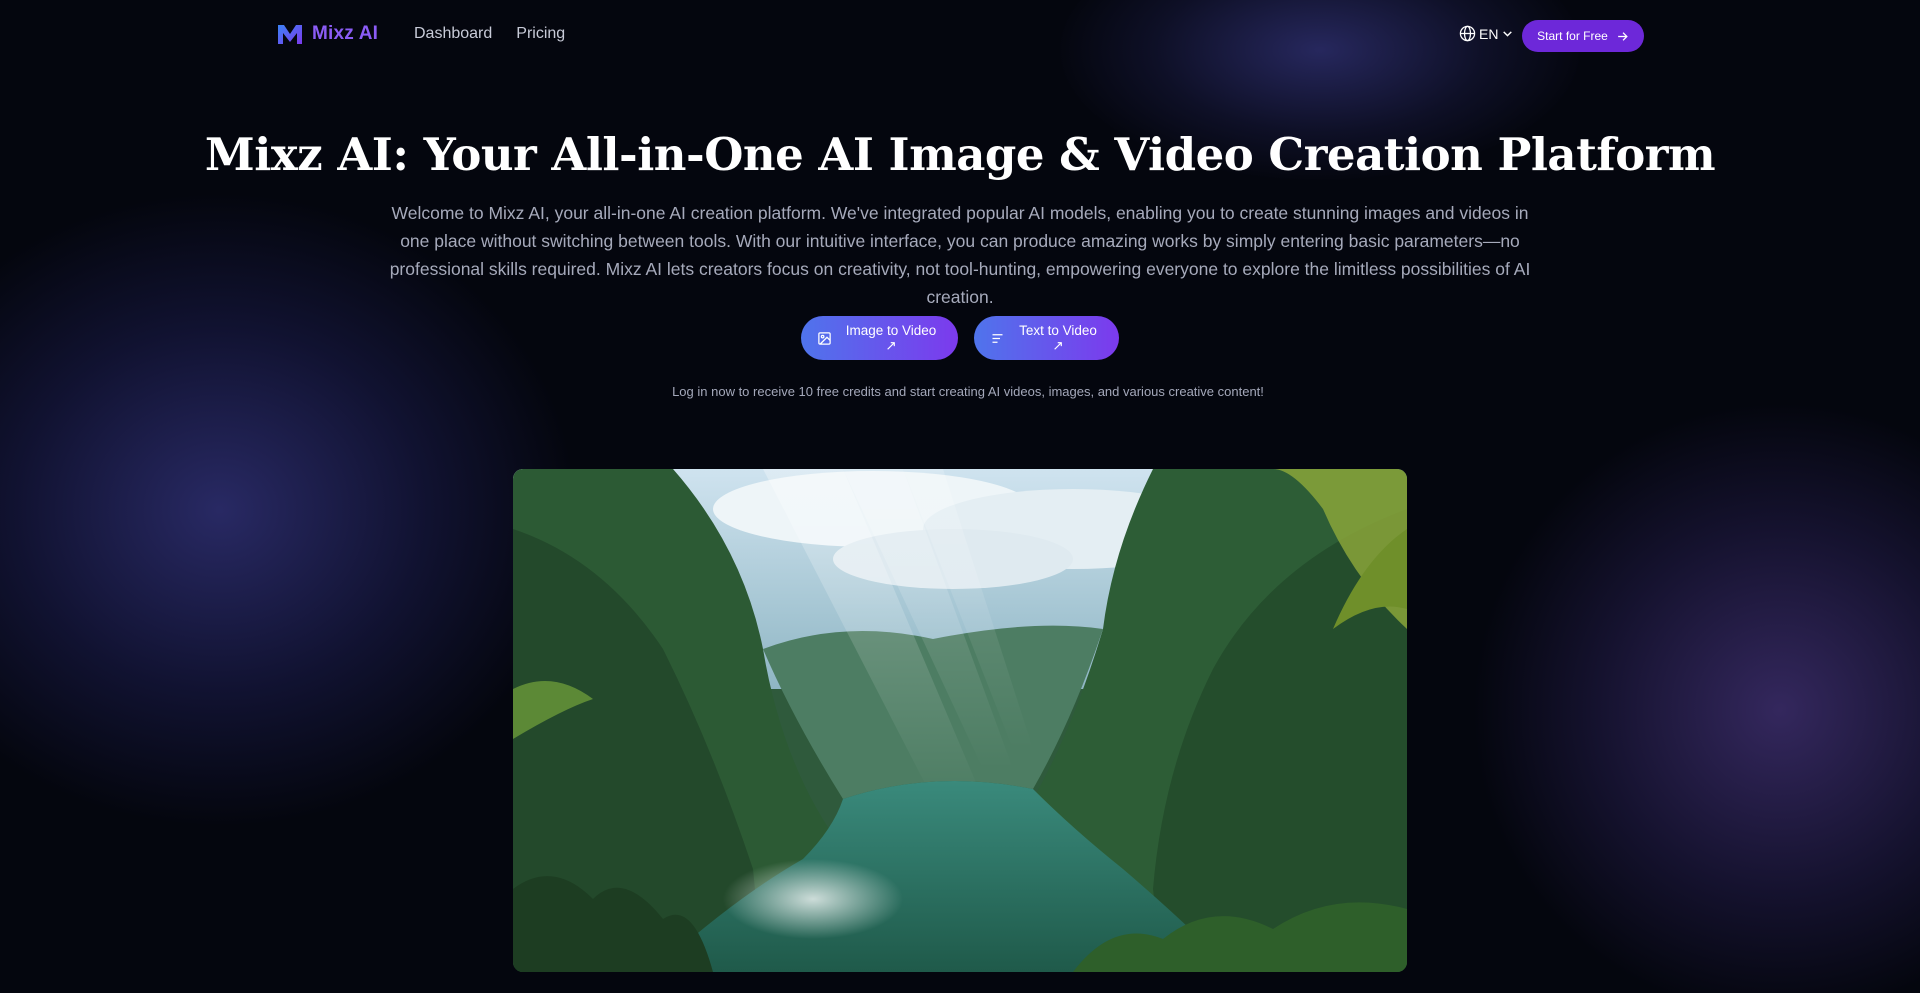 Image resolution: width=1920 pixels, height=993 pixels. What do you see at coordinates (891, 337) in the screenshot?
I see `image-to-video-label: Image to Video ↗` at bounding box center [891, 337].